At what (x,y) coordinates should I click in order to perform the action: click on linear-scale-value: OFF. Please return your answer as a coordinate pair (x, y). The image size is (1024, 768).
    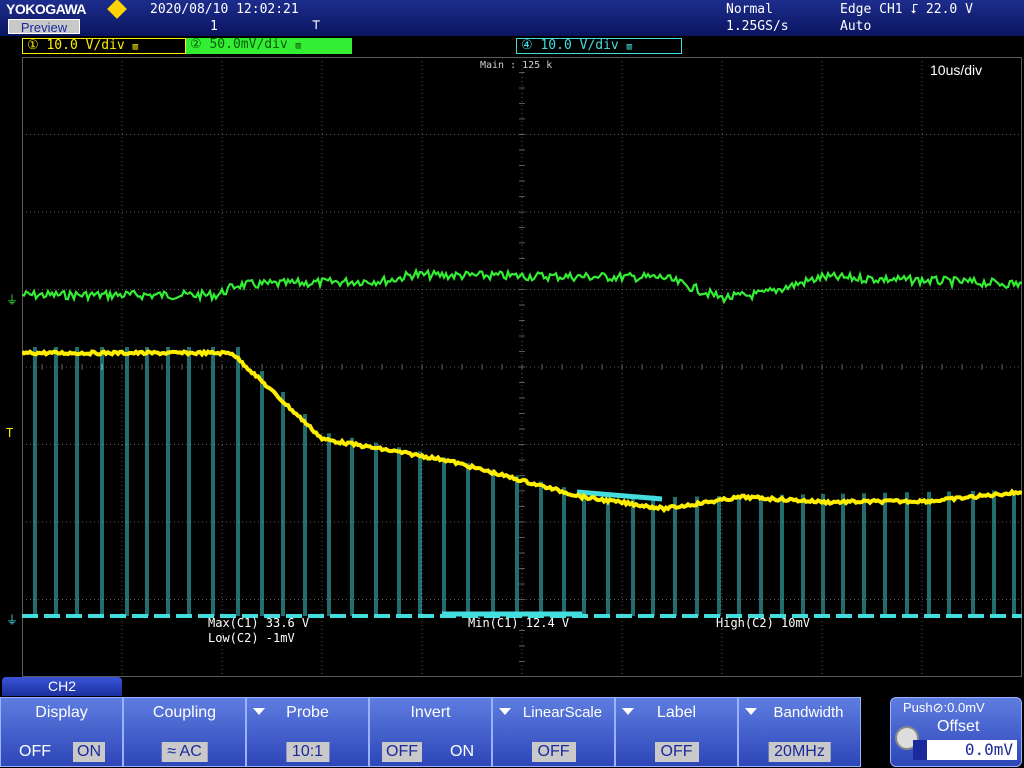
    Looking at the image, I should click on (553, 752).